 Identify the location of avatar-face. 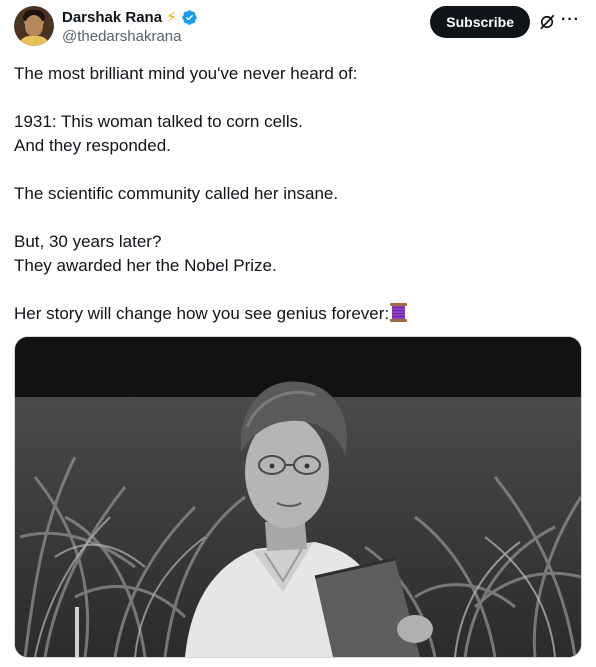
(34, 26).